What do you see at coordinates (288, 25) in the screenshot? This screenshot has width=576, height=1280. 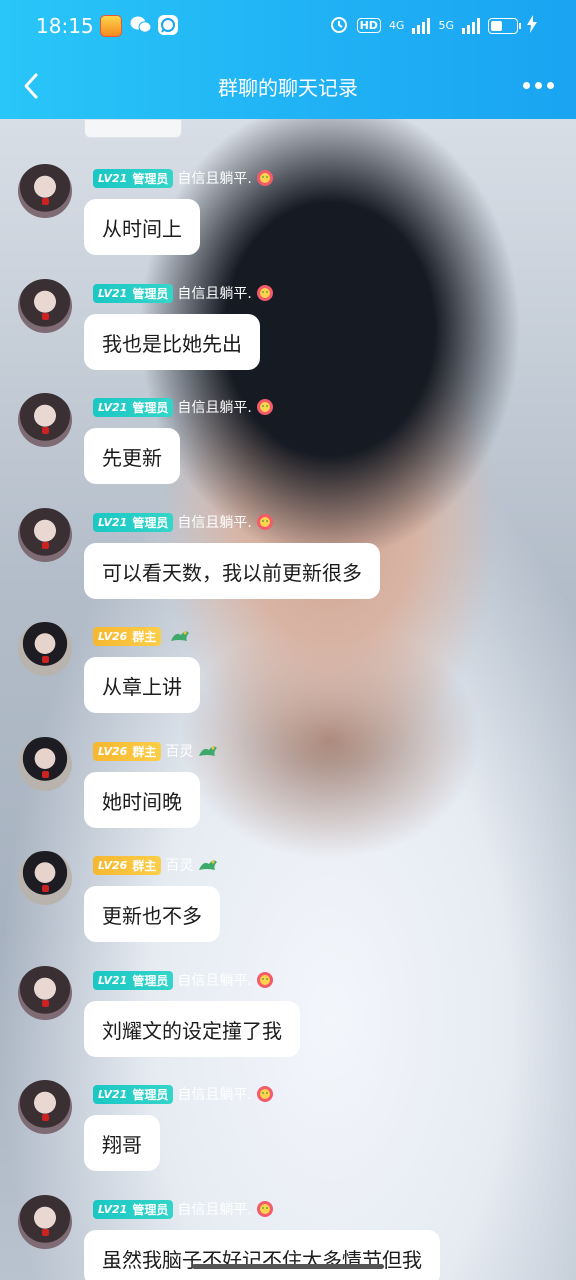 I see `status-bar: 18:15 HD 4G 5G` at bounding box center [288, 25].